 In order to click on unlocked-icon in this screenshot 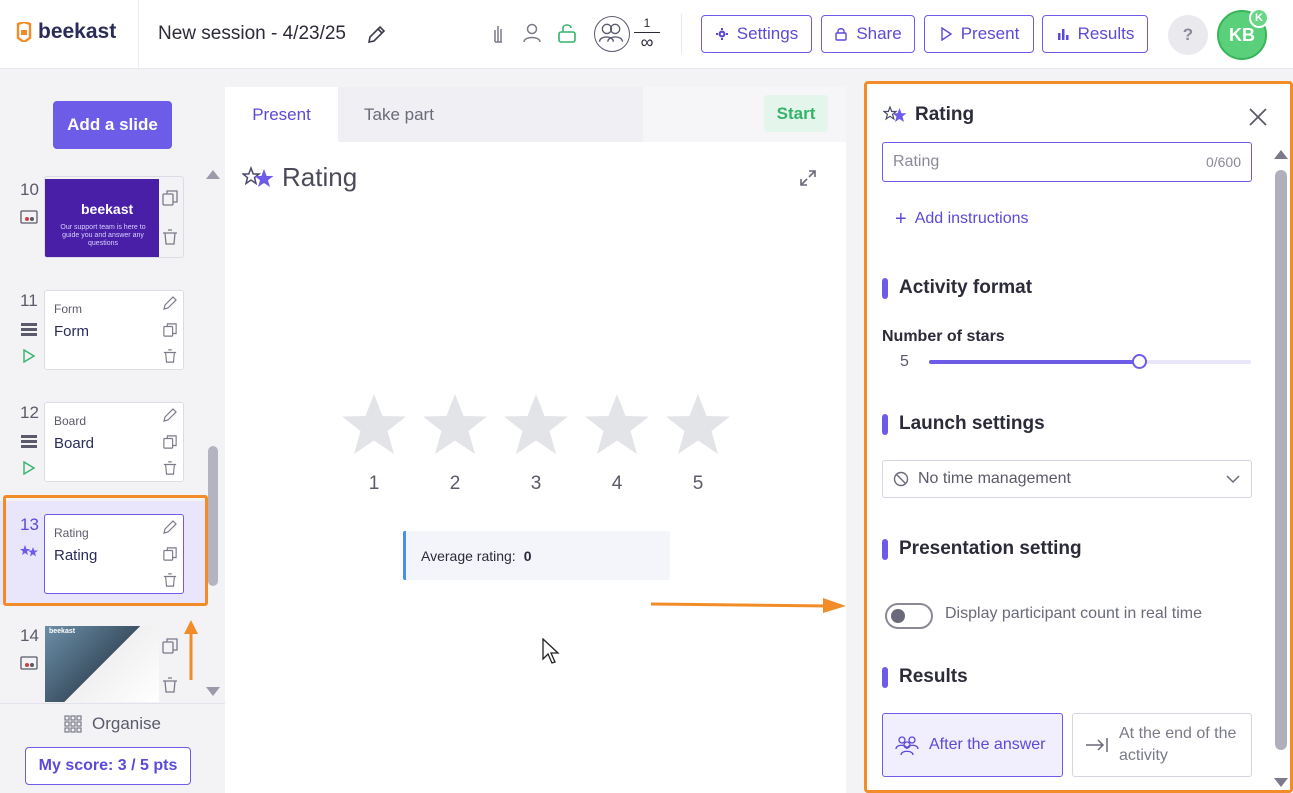, I will do `click(567, 33)`.